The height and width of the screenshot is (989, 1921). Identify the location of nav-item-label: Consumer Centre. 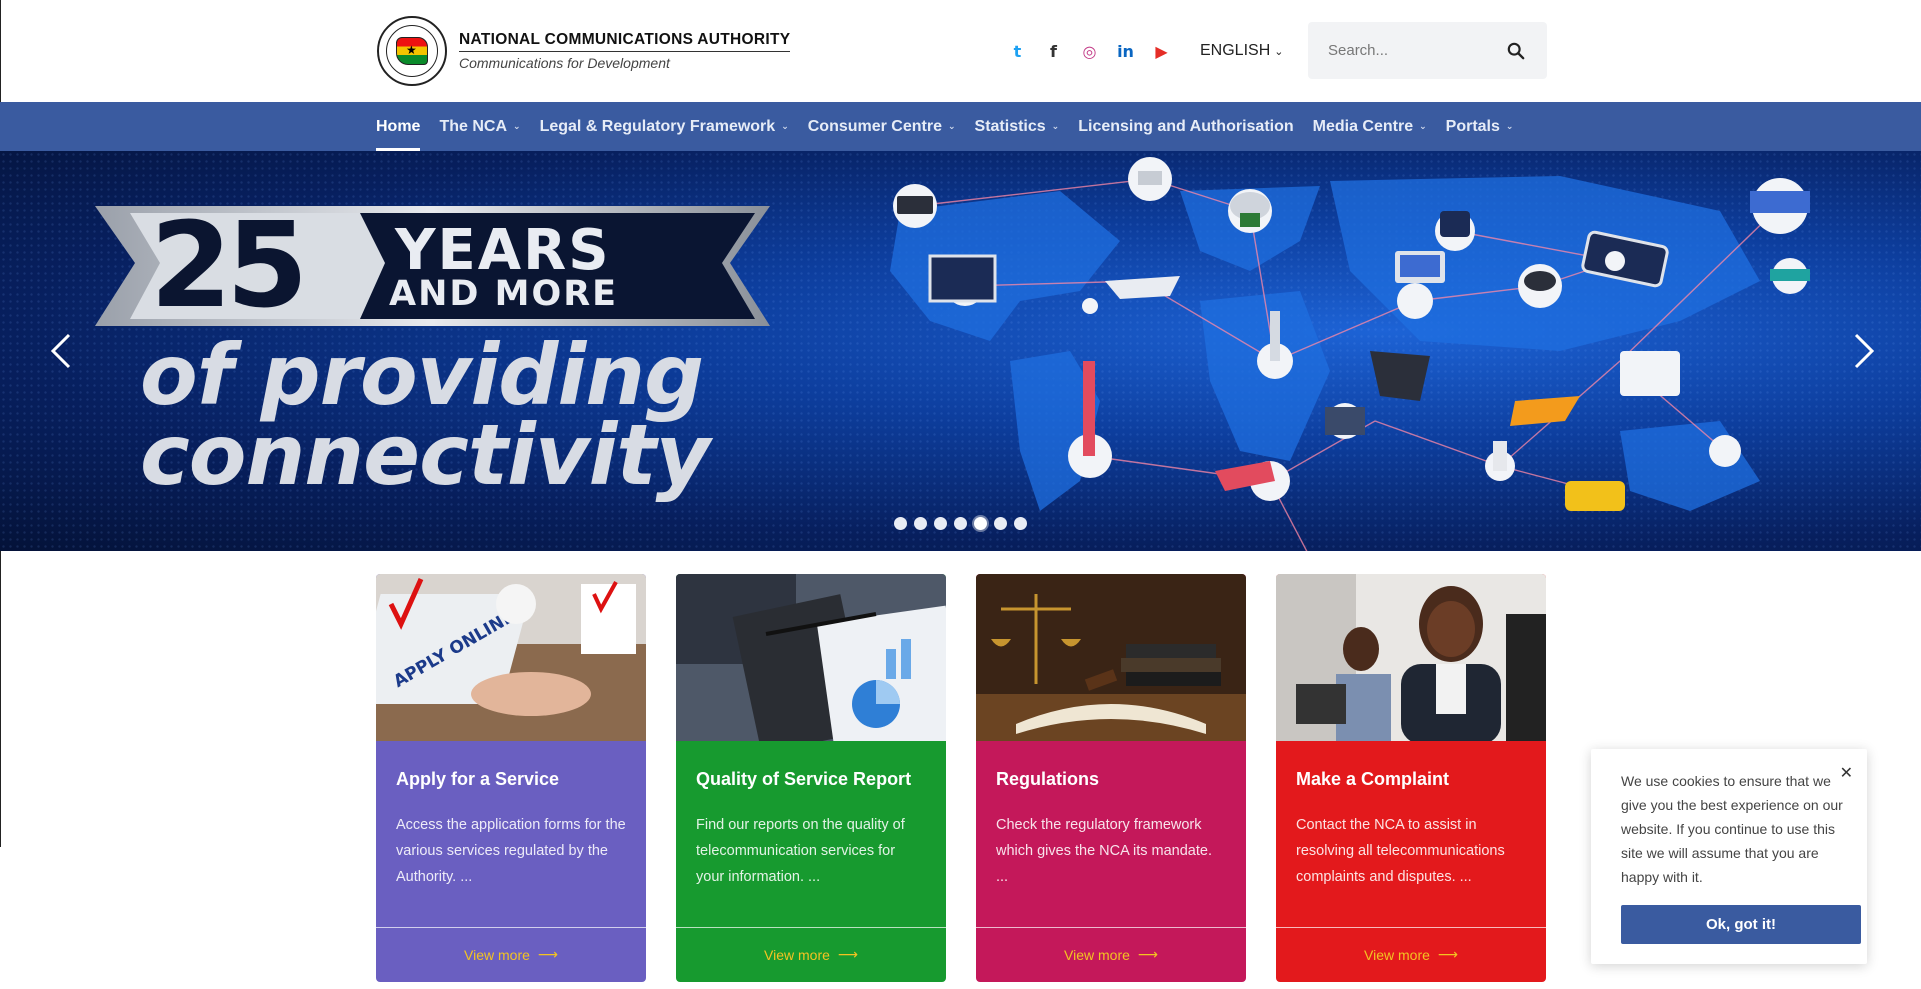
(874, 126).